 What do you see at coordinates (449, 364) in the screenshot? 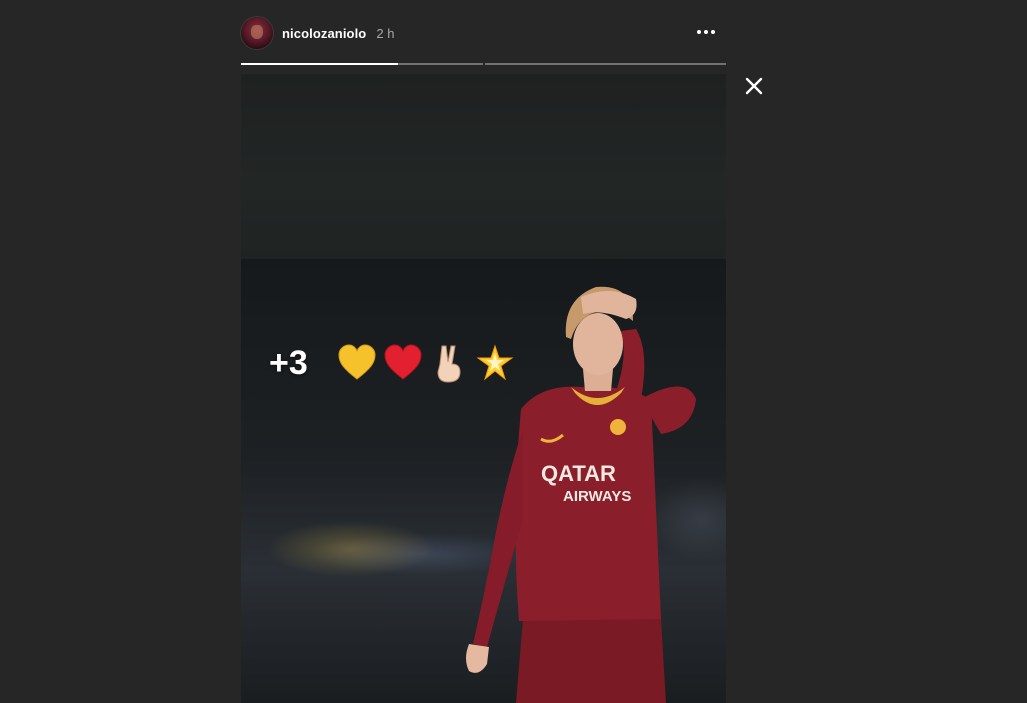
I see `victory-hand-icon` at bounding box center [449, 364].